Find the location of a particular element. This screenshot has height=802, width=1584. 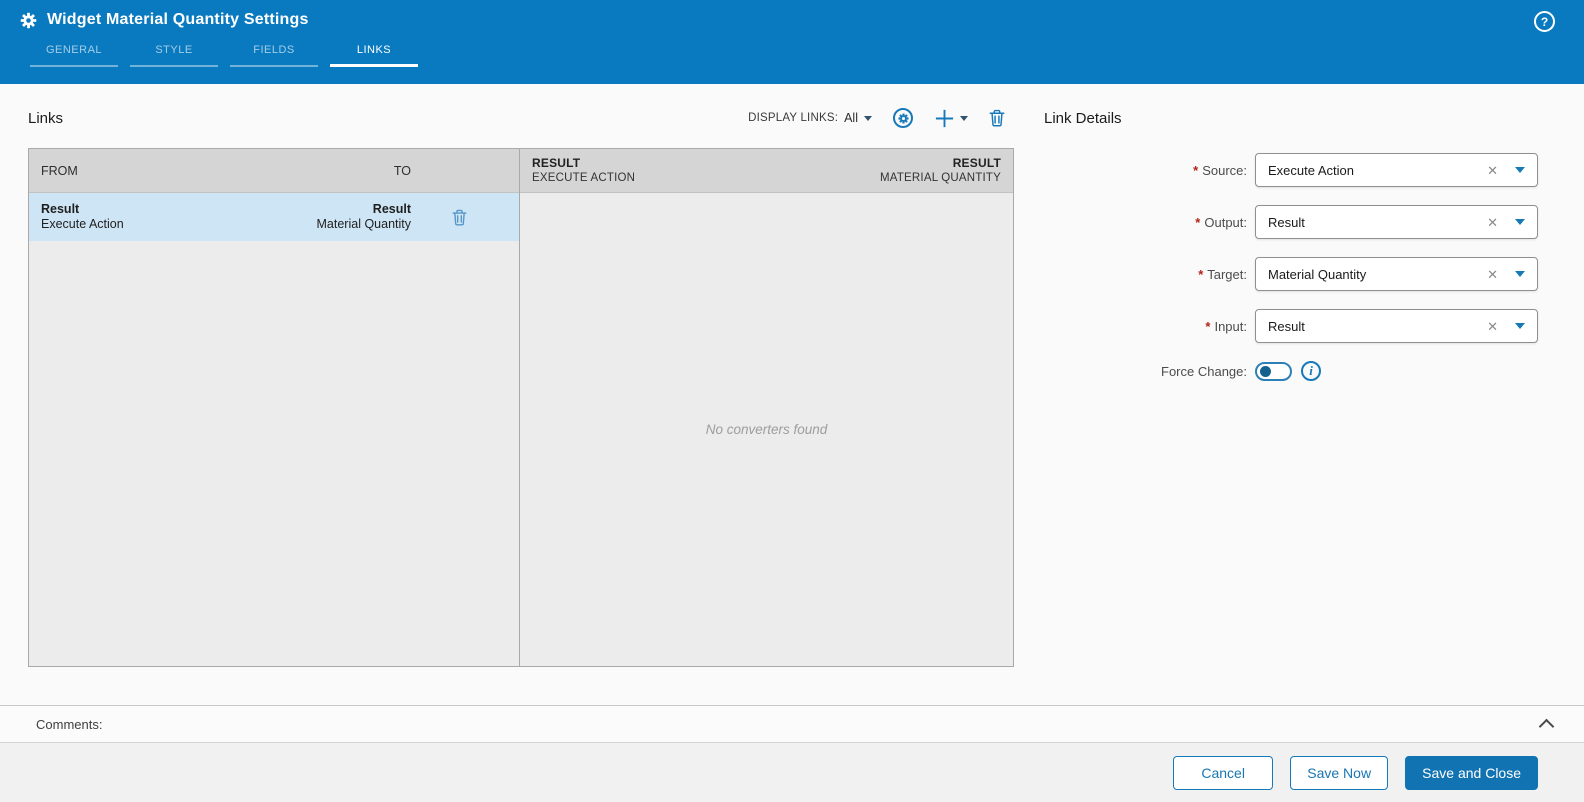

chevron-up-icon is located at coordinates (1546, 726).